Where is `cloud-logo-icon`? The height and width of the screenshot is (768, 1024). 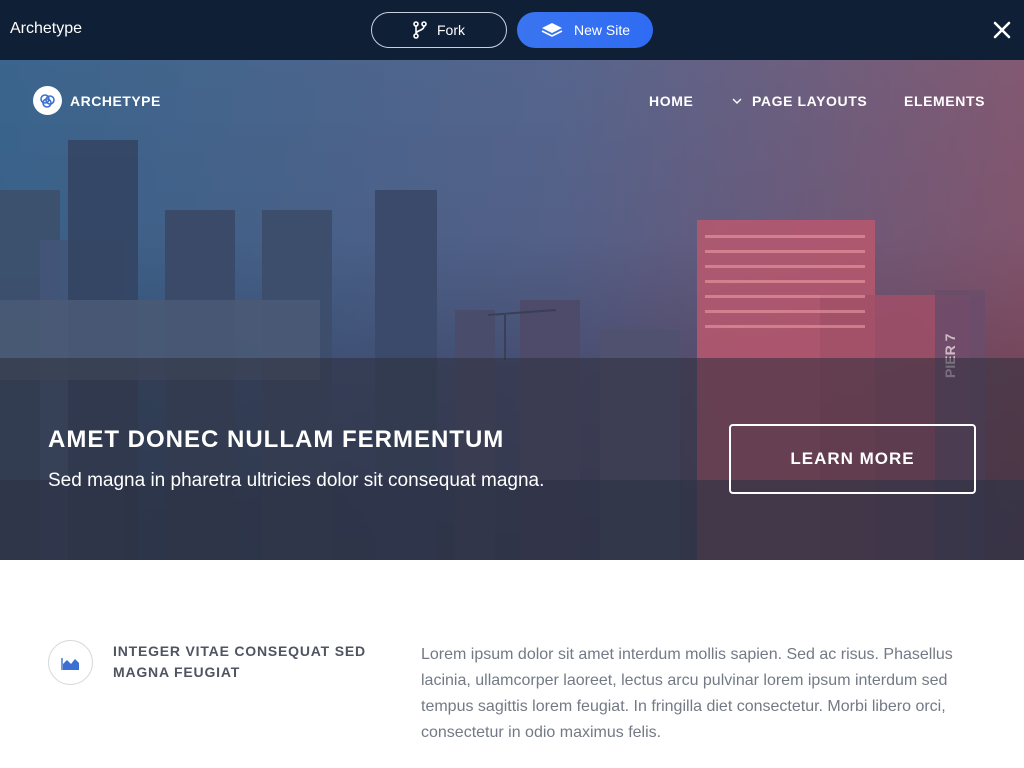
cloud-logo-icon is located at coordinates (47, 100).